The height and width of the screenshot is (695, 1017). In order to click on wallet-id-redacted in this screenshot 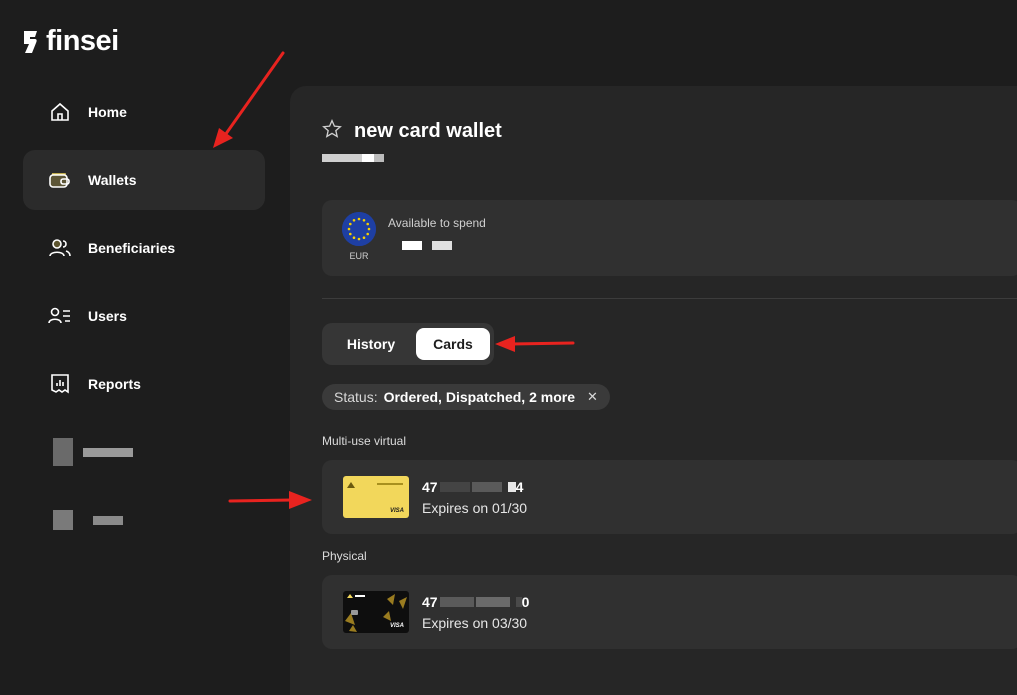, I will do `click(353, 158)`.